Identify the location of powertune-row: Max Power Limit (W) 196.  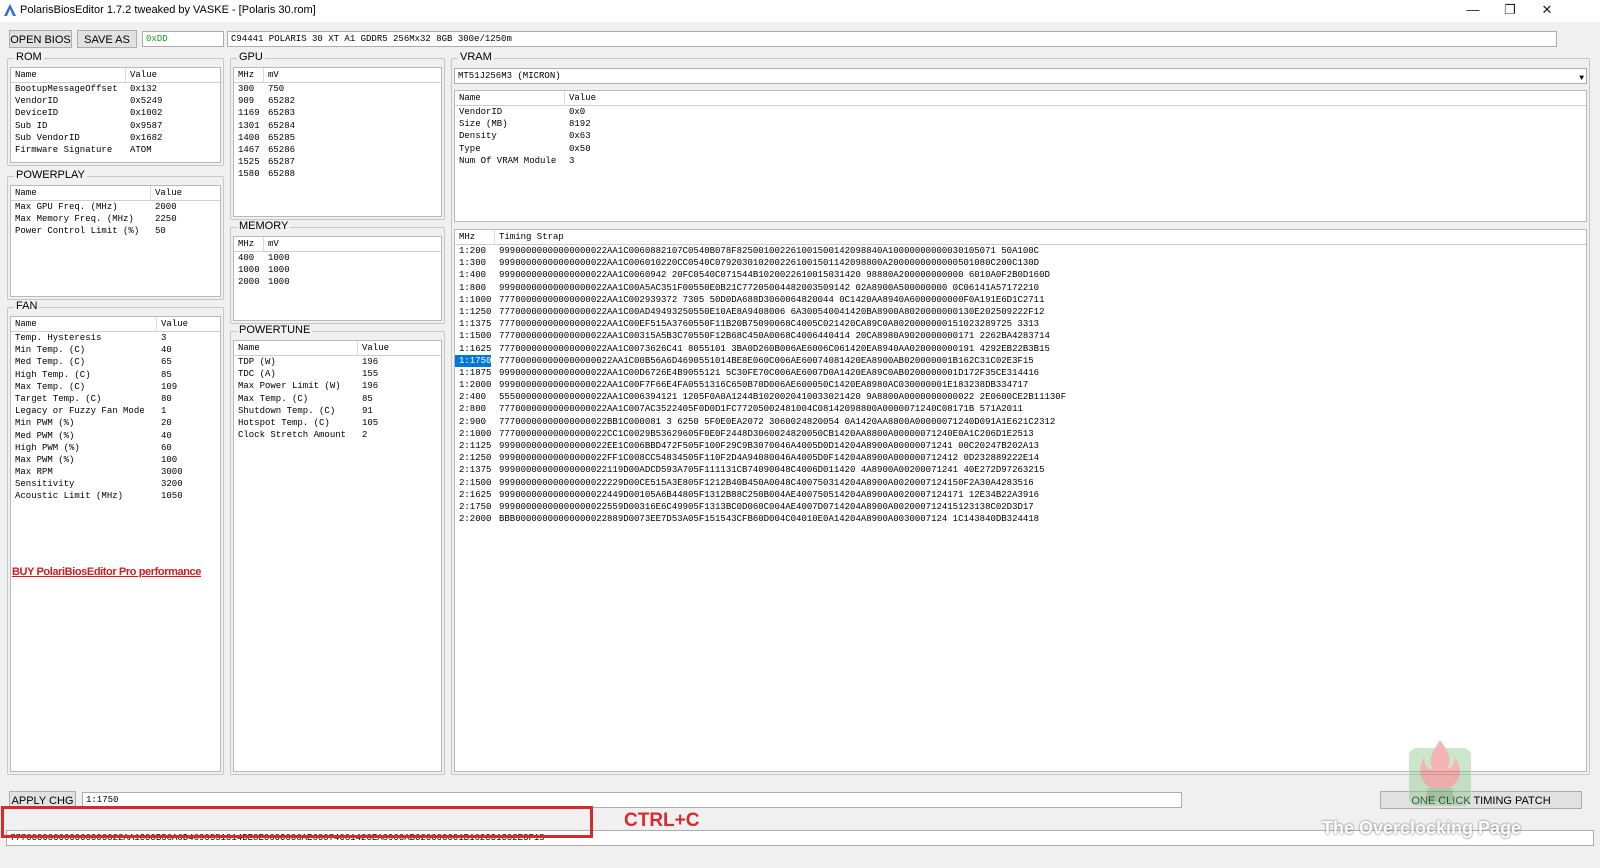
(337, 386).